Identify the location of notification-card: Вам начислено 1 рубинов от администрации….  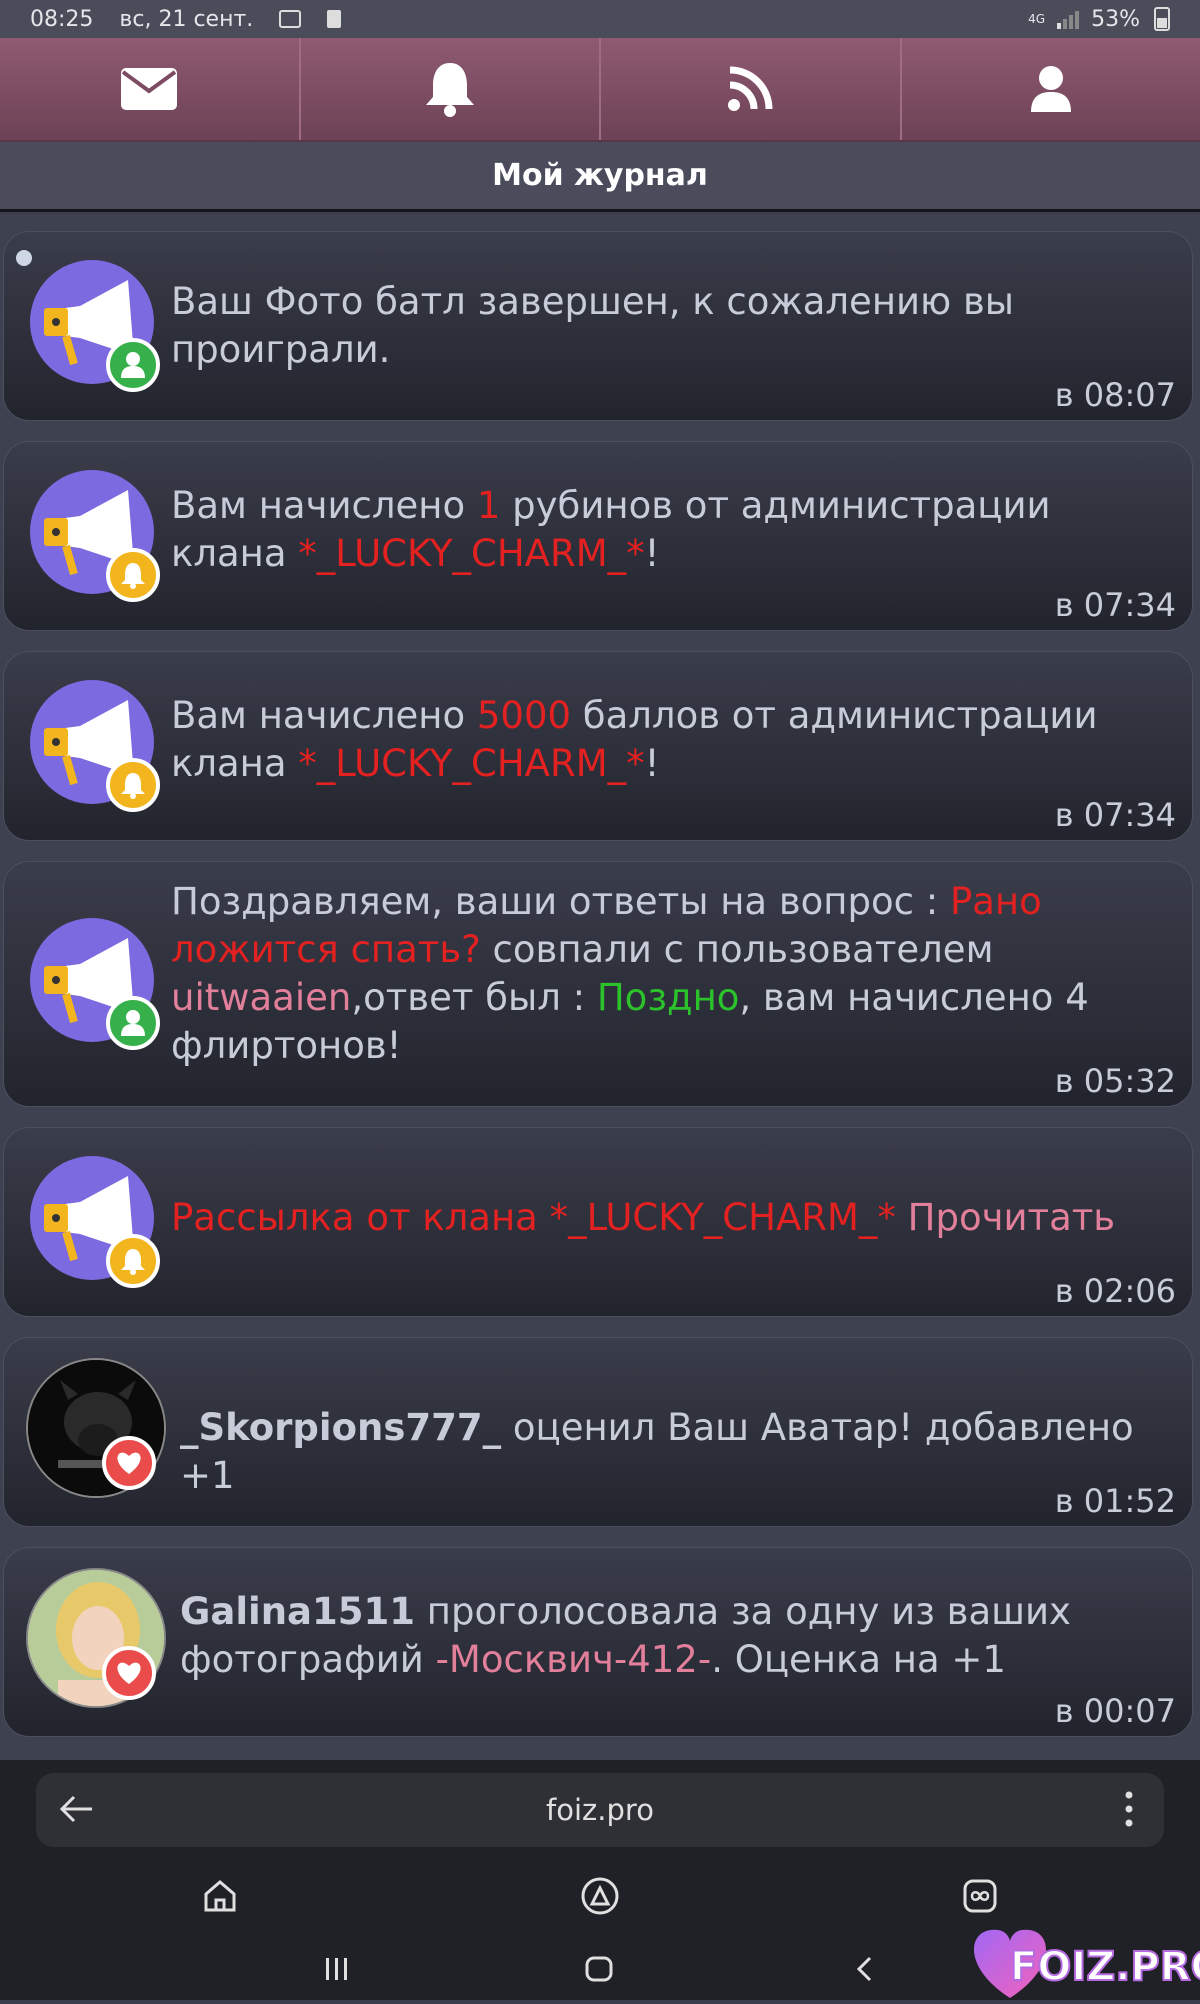
(598, 536).